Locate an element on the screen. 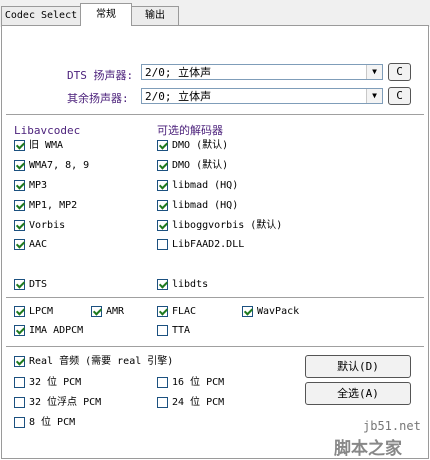 This screenshot has width=430, height=460. decoder-libmad-1: libmad (HQ) is located at coordinates (197, 186).